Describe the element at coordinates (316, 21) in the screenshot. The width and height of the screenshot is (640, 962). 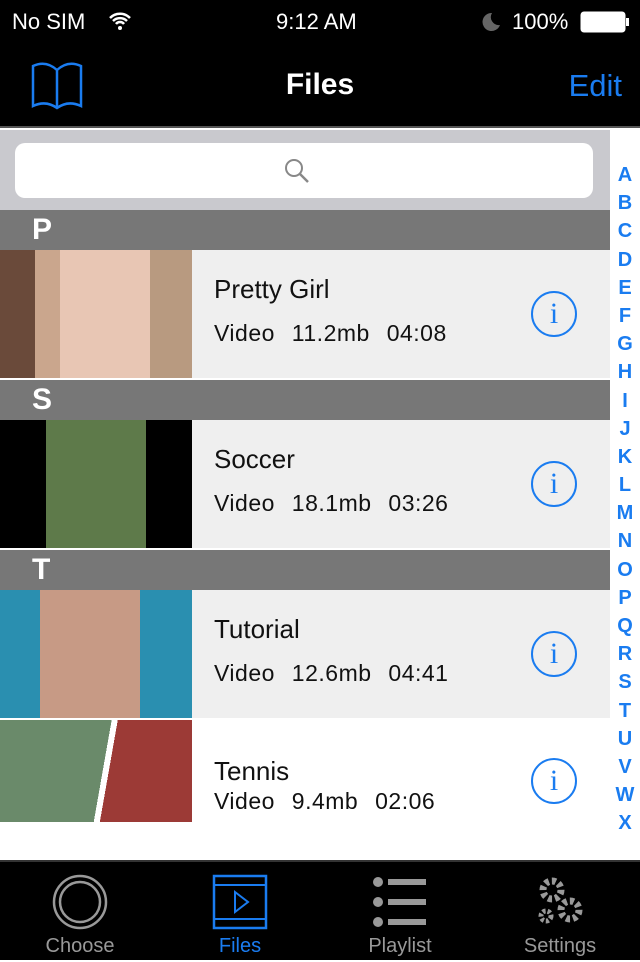
I see `clock: 9:12 AM` at that location.